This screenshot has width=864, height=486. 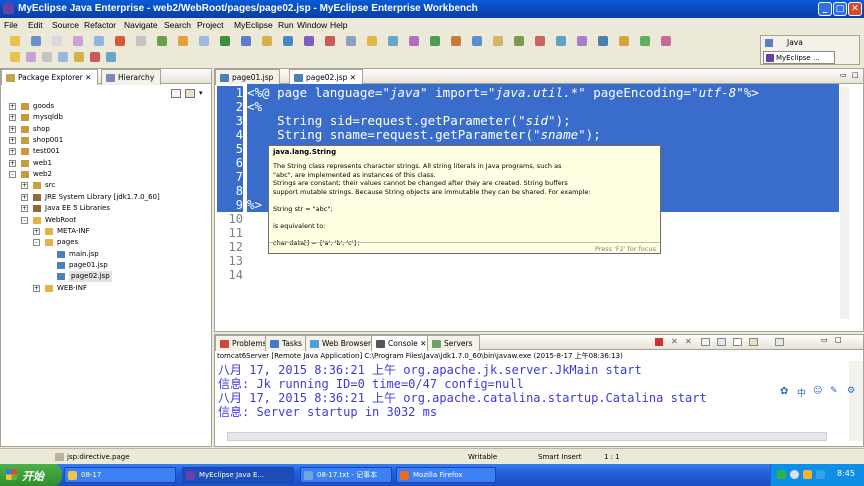 What do you see at coordinates (838, 340) in the screenshot?
I see `maximize-console-icon: □` at bounding box center [838, 340].